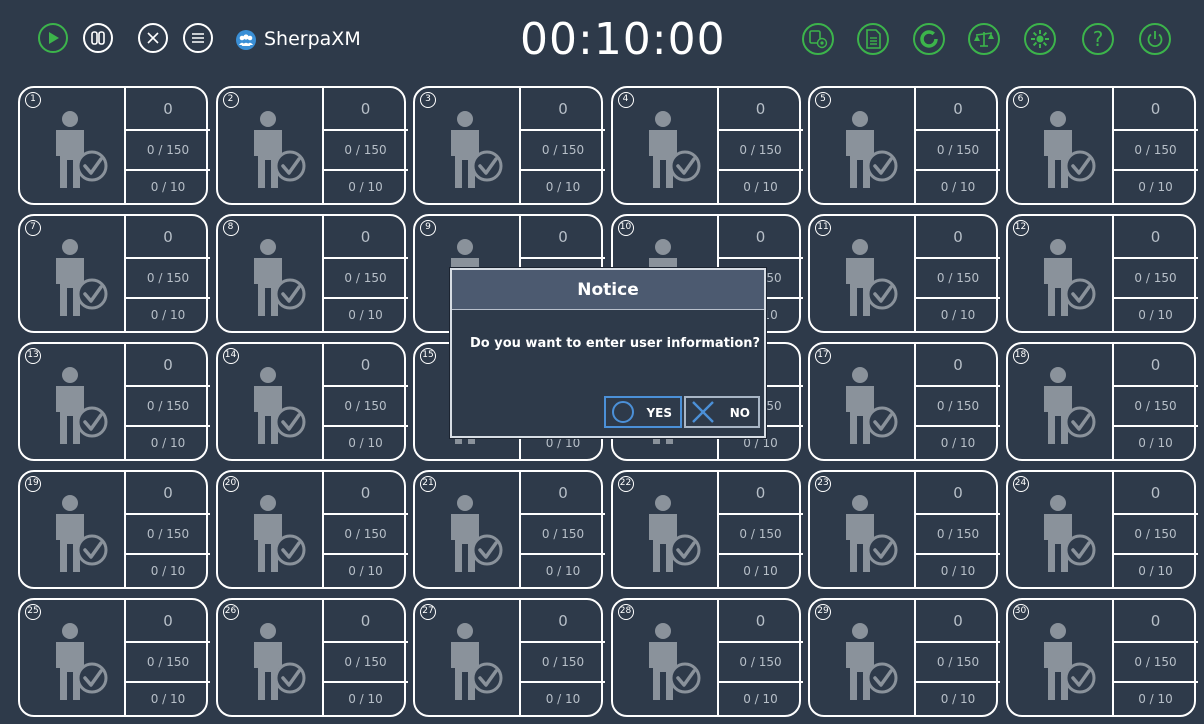  Describe the element at coordinates (311, 401) in the screenshot. I see `participant-card: 14 0 0 / 150 0 / 10` at that location.